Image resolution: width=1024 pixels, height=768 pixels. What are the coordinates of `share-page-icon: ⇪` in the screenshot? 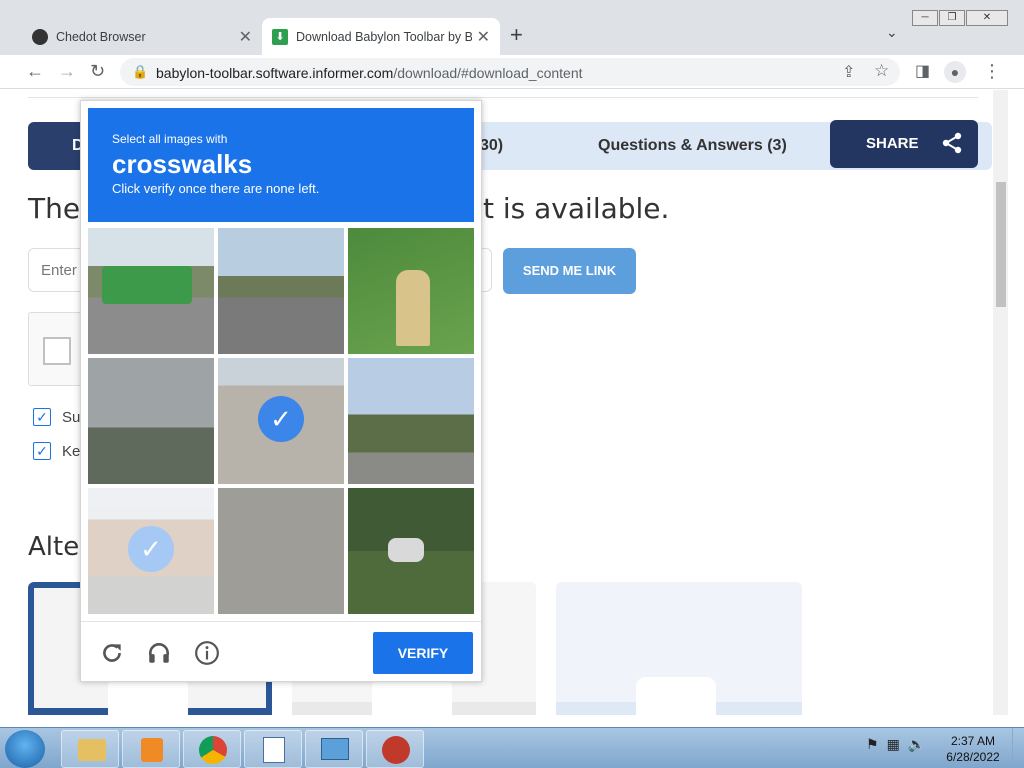 It's located at (848, 72).